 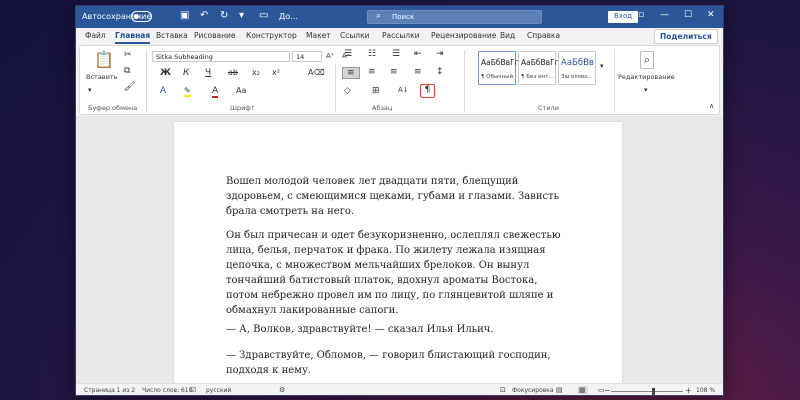 I want to click on tab-view: Вид, so click(x=507, y=35).